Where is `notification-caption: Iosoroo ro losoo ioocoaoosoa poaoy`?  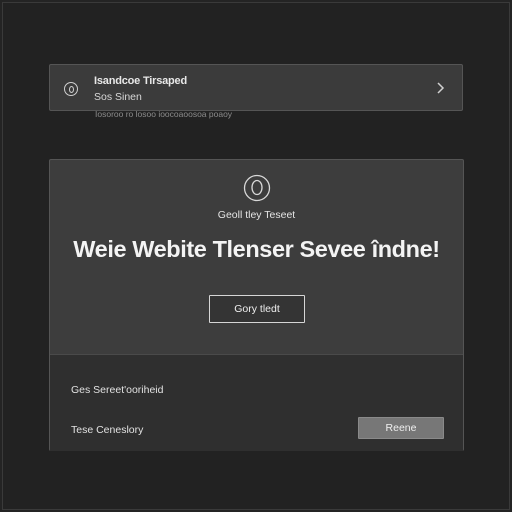
notification-caption: Iosoroo ro losoo ioocoaoosoa poaoy is located at coordinates (164, 114).